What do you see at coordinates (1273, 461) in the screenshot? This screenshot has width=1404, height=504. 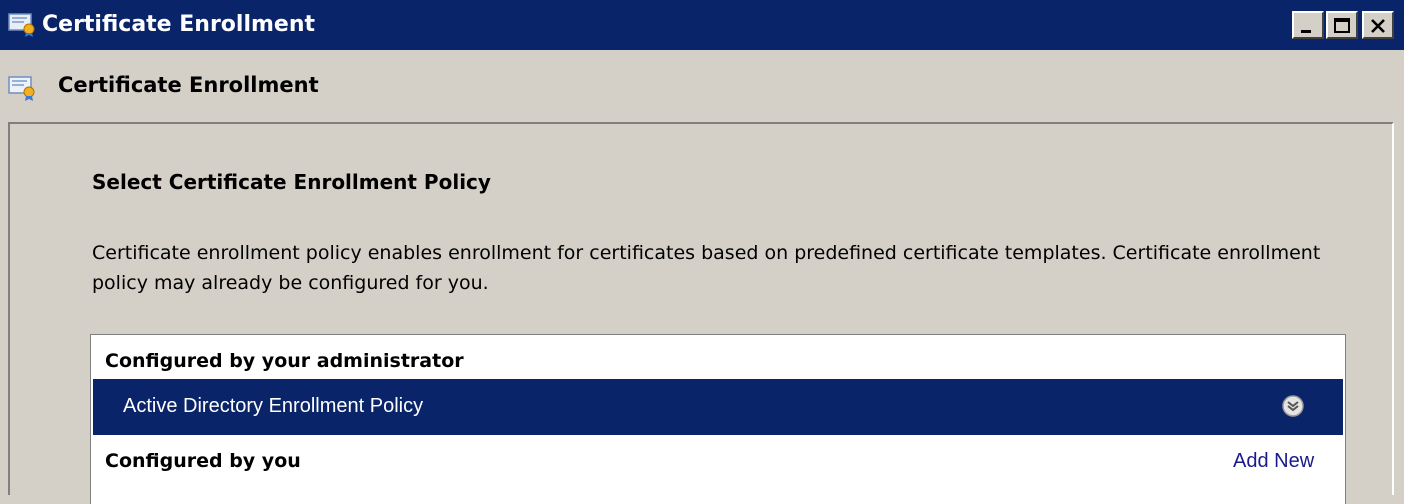 I see `add-new-link: Add New` at bounding box center [1273, 461].